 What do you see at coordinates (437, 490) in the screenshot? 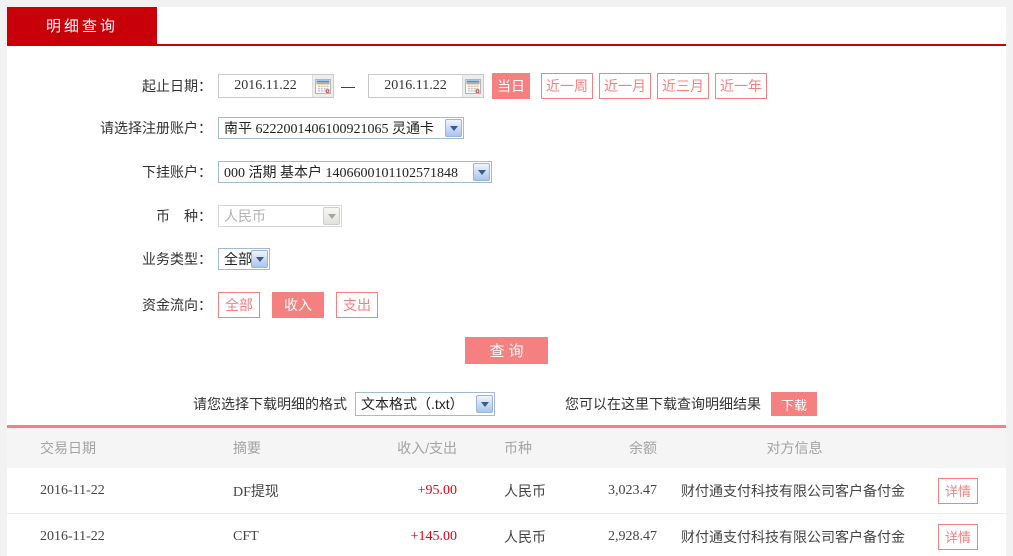
I see `cell-amount: +95.00` at bounding box center [437, 490].